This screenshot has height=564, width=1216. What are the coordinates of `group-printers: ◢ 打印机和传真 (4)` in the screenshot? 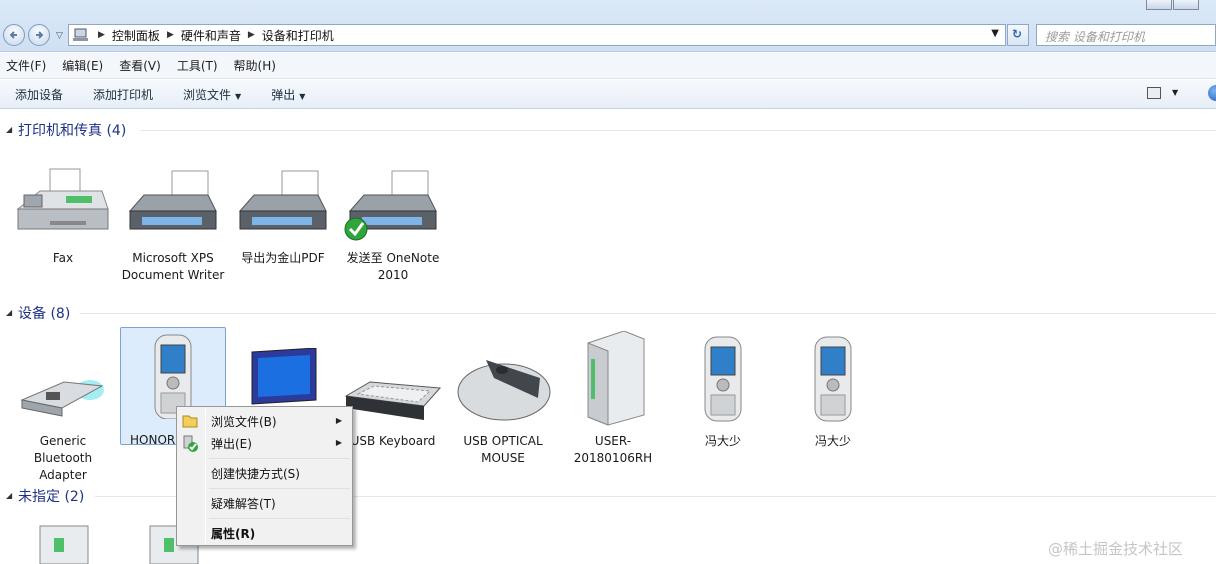 It's located at (608, 130).